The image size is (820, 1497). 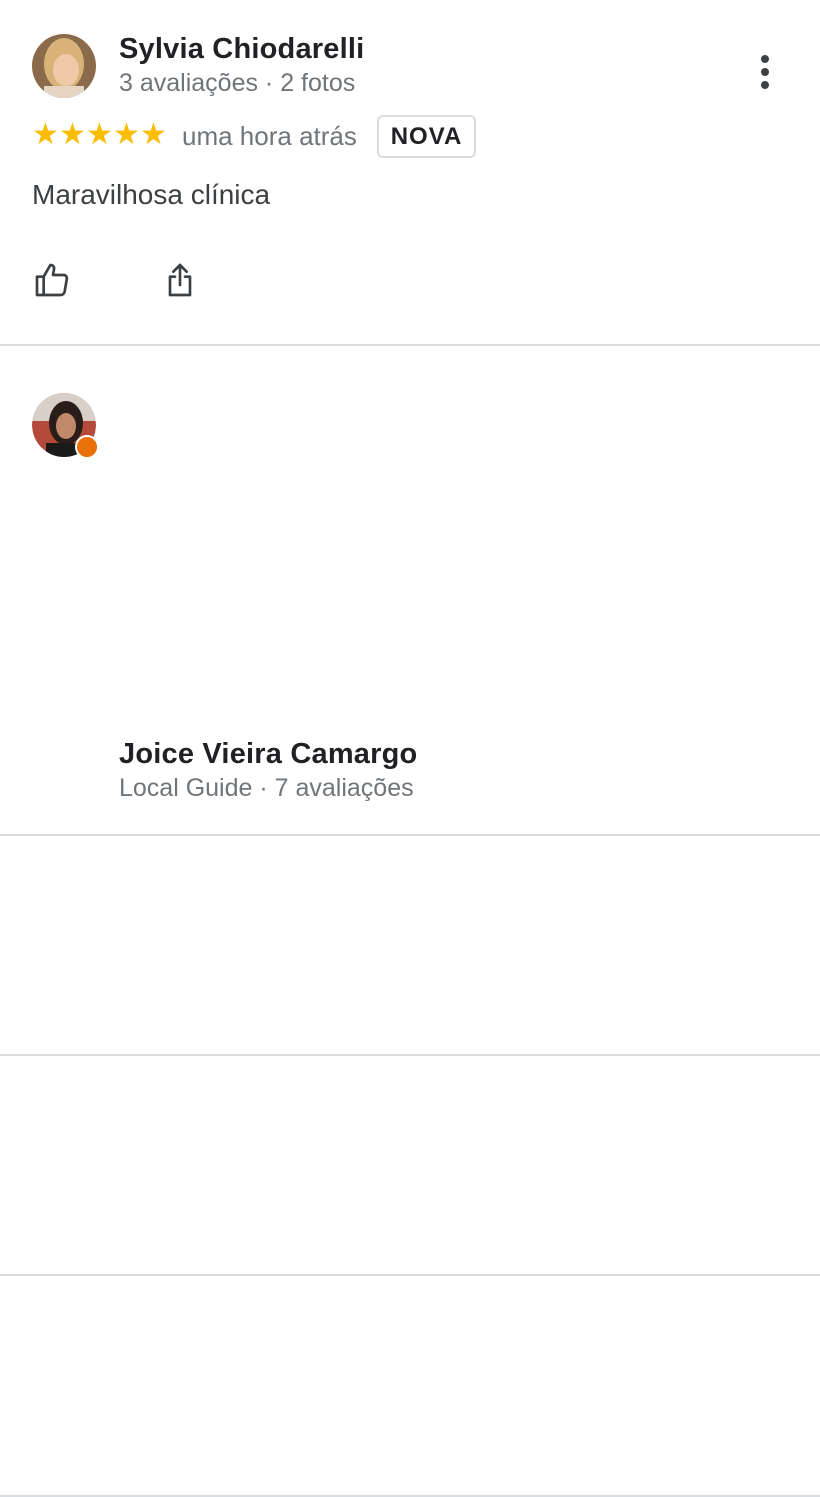 I want to click on reviewer-name: Sylvia Chiodarelli, so click(x=241, y=49).